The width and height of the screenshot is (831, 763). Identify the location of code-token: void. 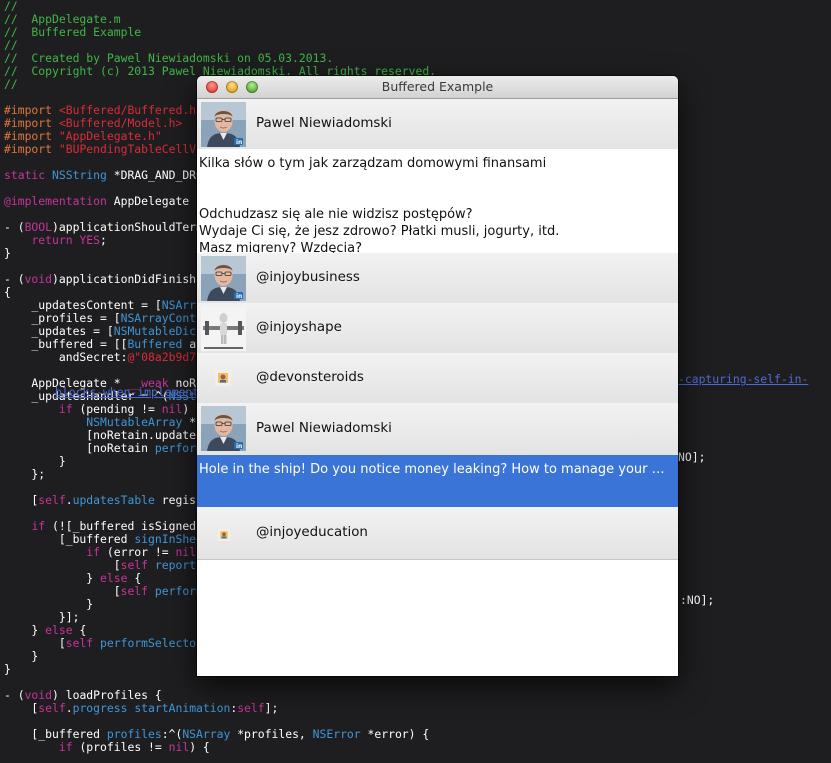
(38, 279).